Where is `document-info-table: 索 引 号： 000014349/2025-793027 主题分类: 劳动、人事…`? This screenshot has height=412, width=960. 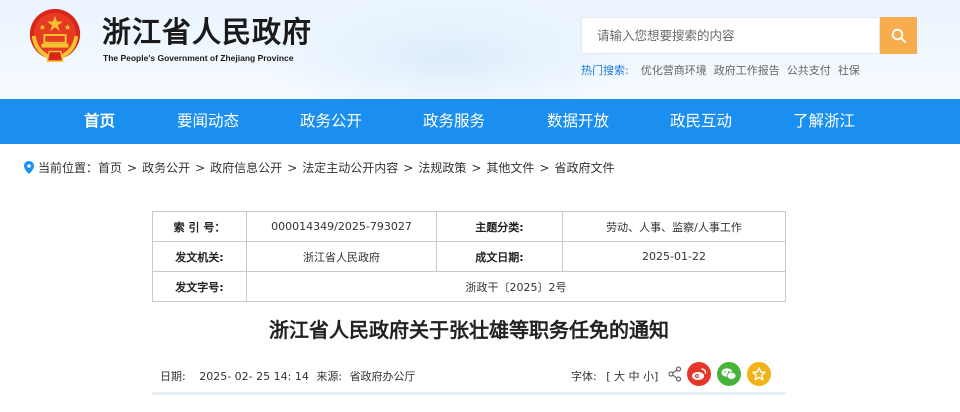
document-info-table: 索 引 号： 000014349/2025-793027 主题分类: 劳动、人事… is located at coordinates (469, 256).